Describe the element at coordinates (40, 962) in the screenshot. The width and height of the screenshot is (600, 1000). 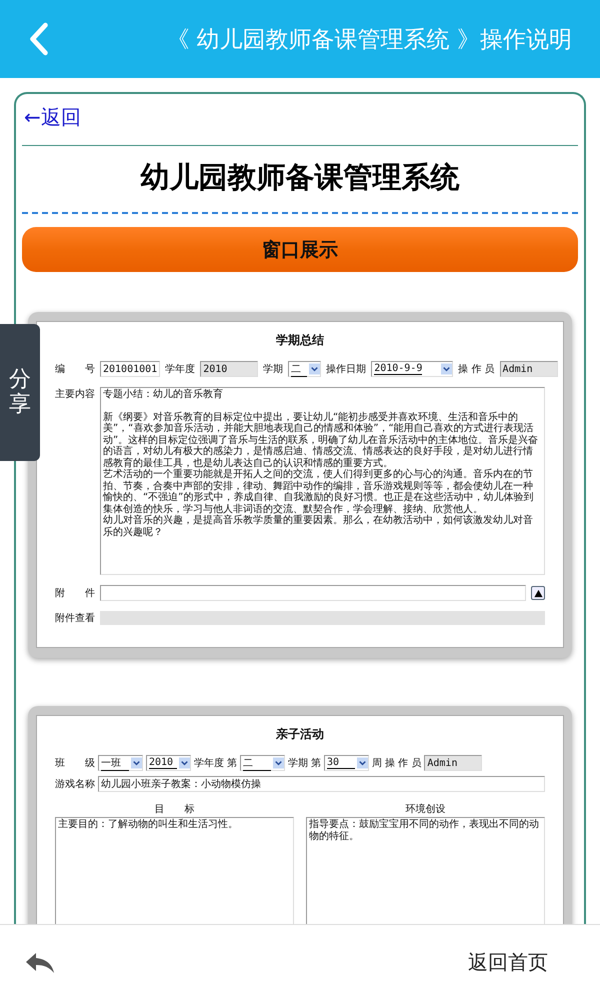
I see `back-arrow-icon` at that location.